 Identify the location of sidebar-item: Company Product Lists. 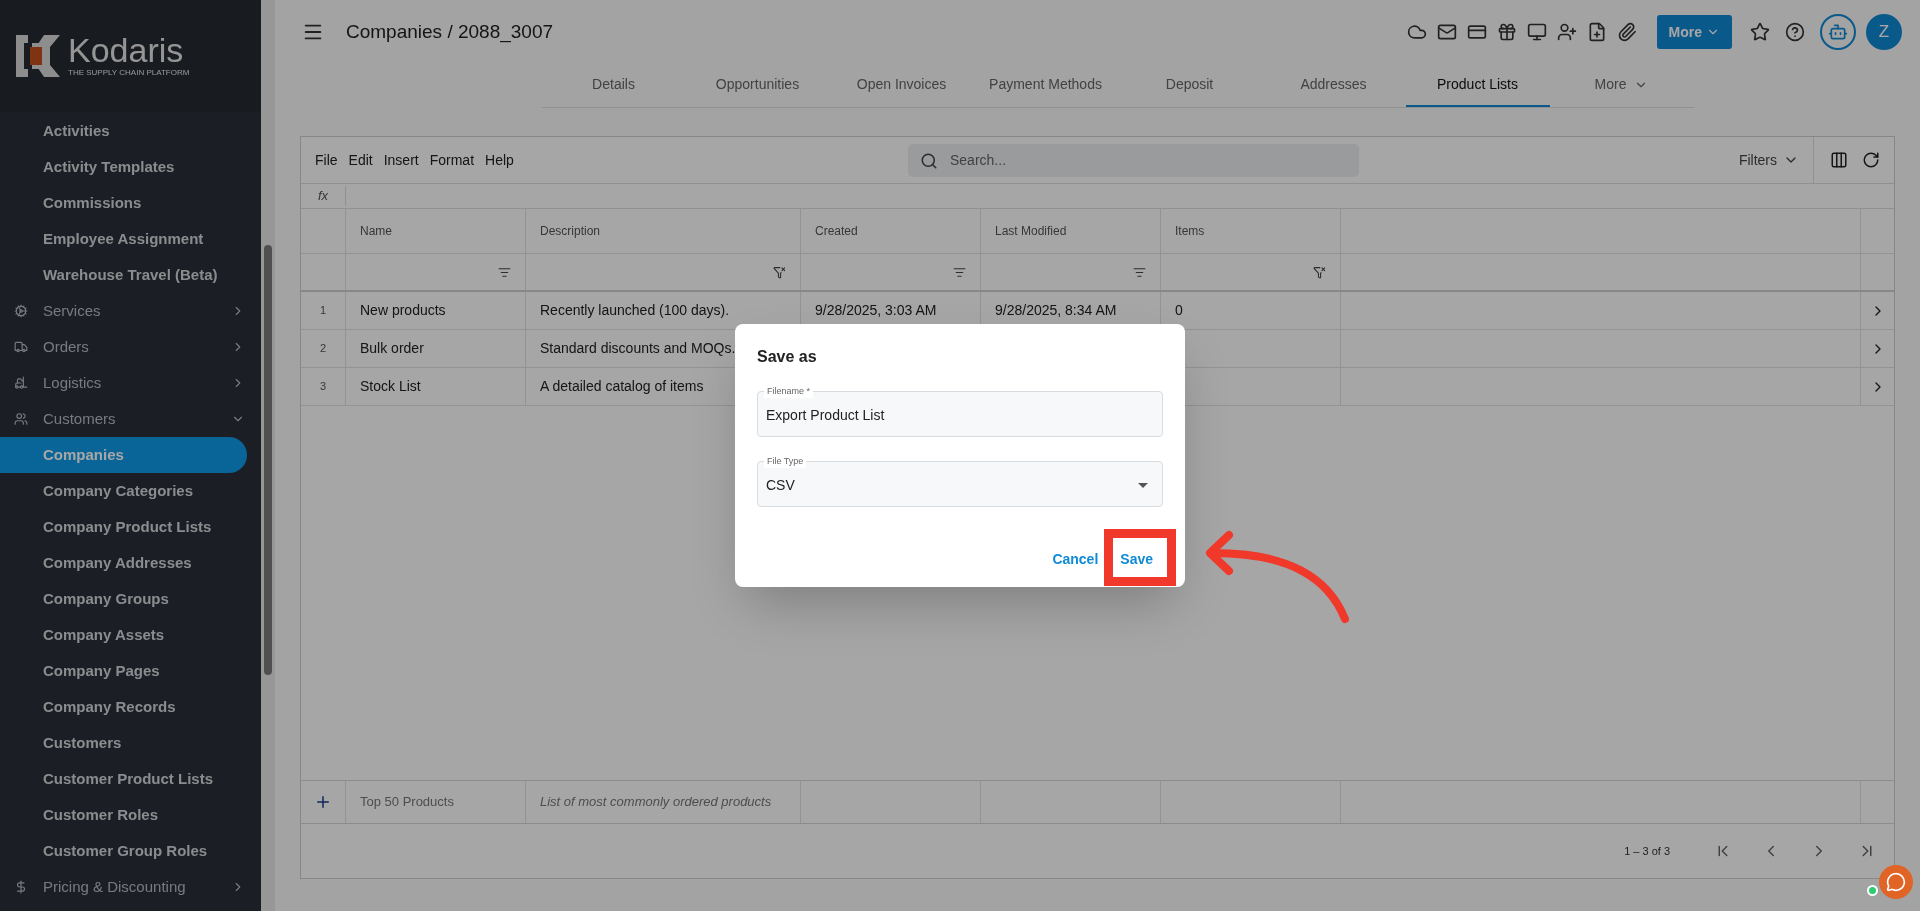
(123, 527).